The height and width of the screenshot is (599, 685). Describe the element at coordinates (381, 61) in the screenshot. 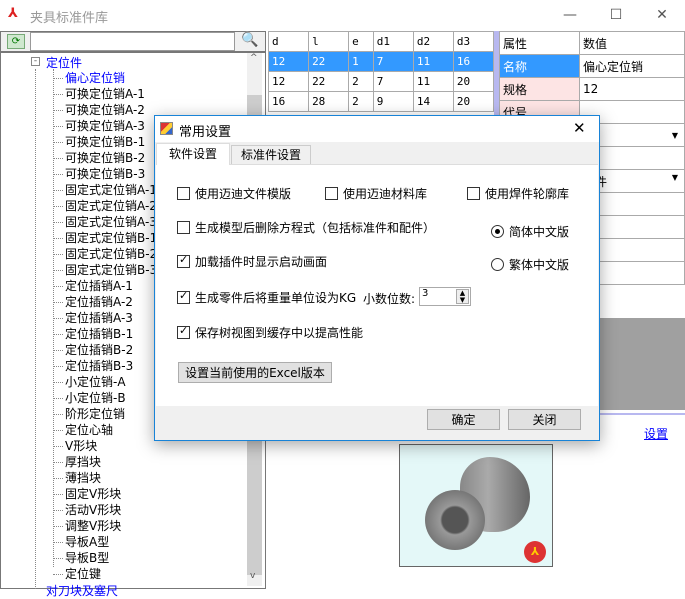

I see `table-row: 12 22 1 7 11 16` at that location.